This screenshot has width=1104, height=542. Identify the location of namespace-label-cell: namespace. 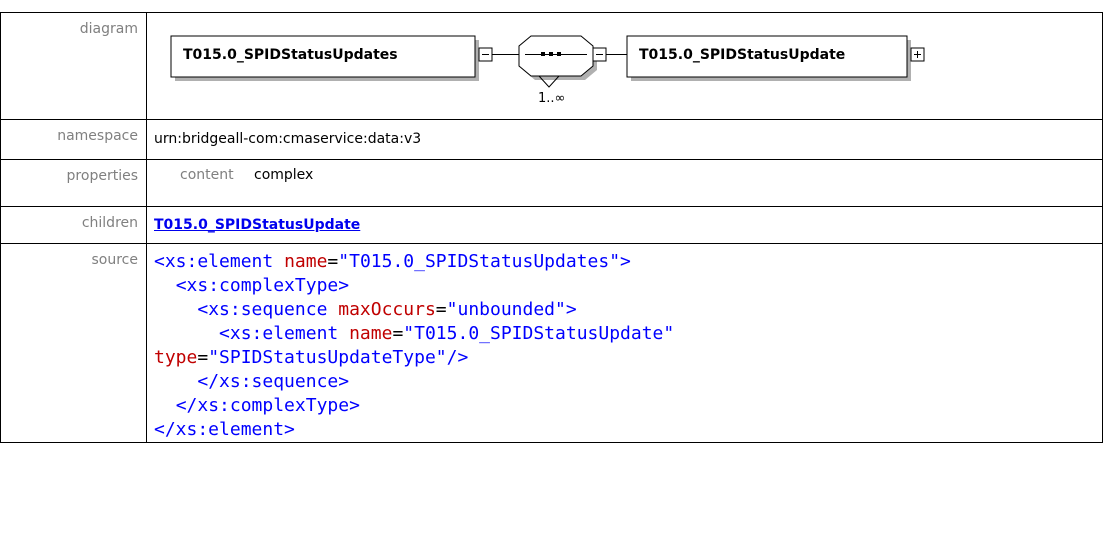
(73, 139).